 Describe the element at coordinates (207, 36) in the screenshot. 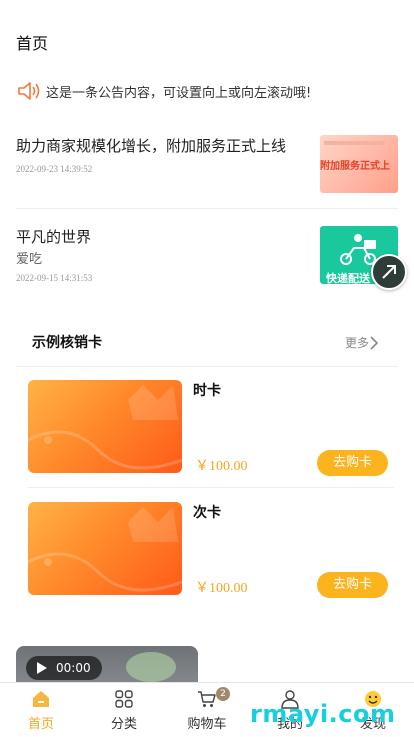

I see `header: 首页` at that location.